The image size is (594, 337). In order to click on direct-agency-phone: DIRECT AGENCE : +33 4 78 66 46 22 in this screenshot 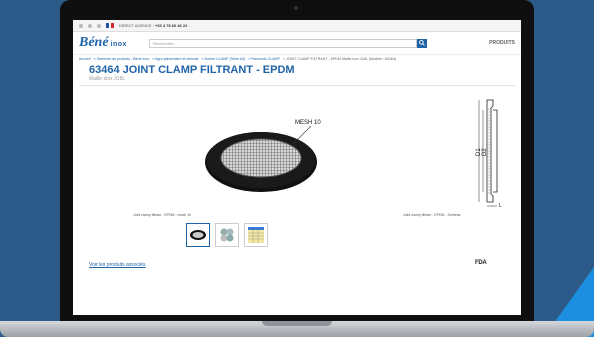, I will do `click(153, 25)`.